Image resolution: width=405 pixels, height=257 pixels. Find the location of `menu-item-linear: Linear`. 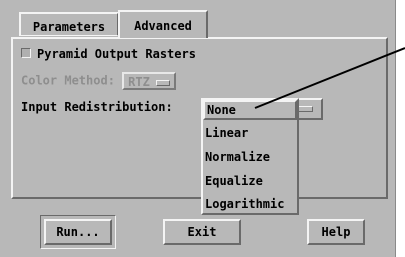

menu-item-linear: Linear is located at coordinates (226, 133).